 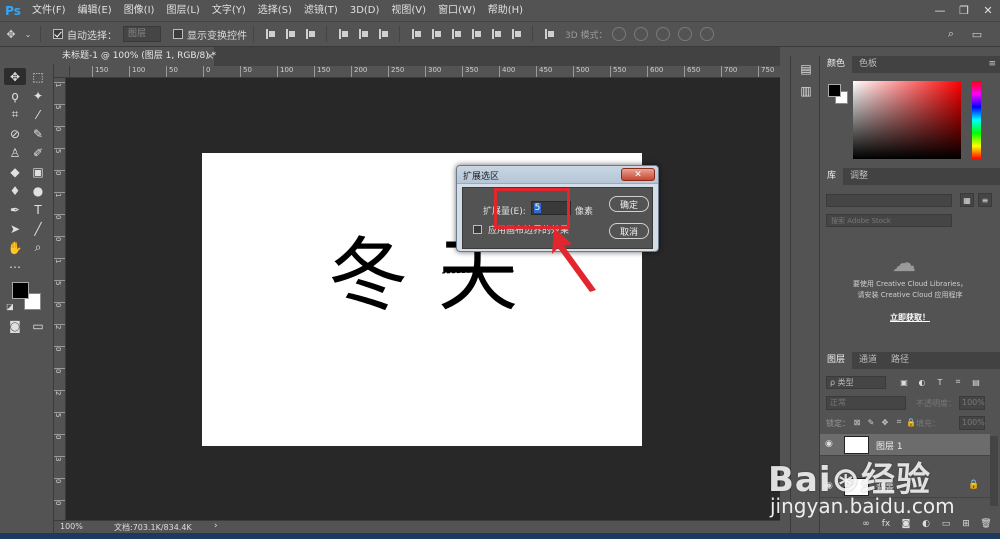 I want to click on layer-filter-dropdown: ρ 类型, so click(x=856, y=382).